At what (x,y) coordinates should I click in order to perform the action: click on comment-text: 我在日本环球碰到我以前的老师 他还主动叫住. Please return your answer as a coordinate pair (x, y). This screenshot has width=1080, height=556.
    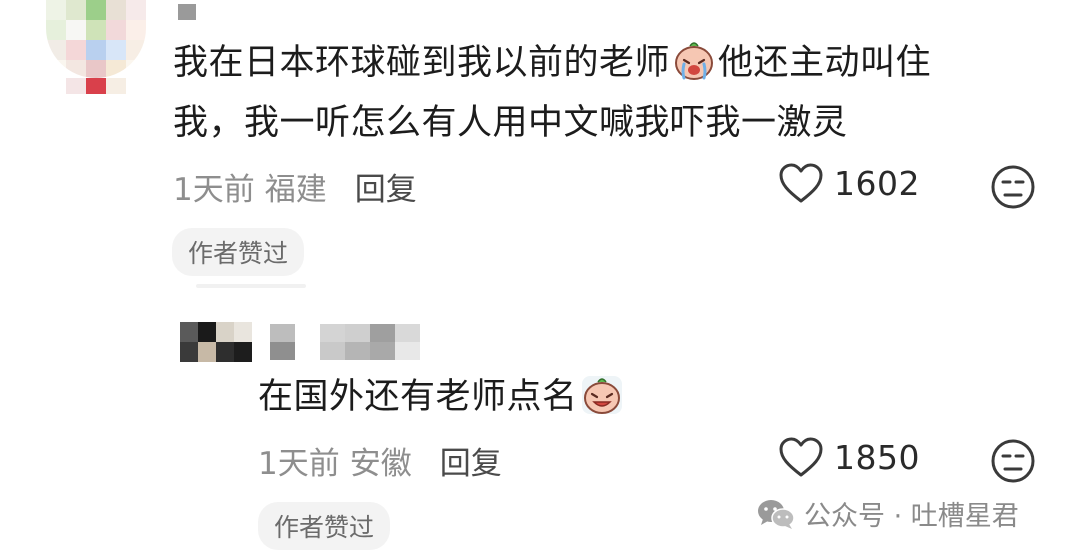
    Looking at the image, I should click on (552, 63).